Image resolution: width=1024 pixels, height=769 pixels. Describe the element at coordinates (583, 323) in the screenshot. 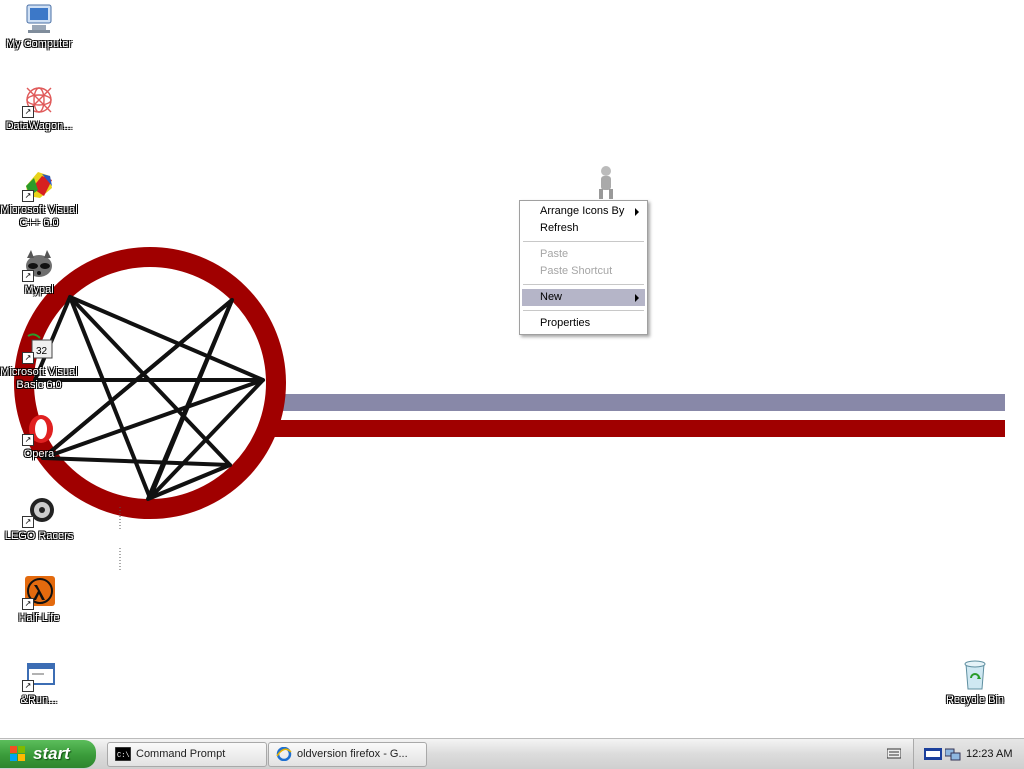

I see `menu-item-properties: Properties` at that location.